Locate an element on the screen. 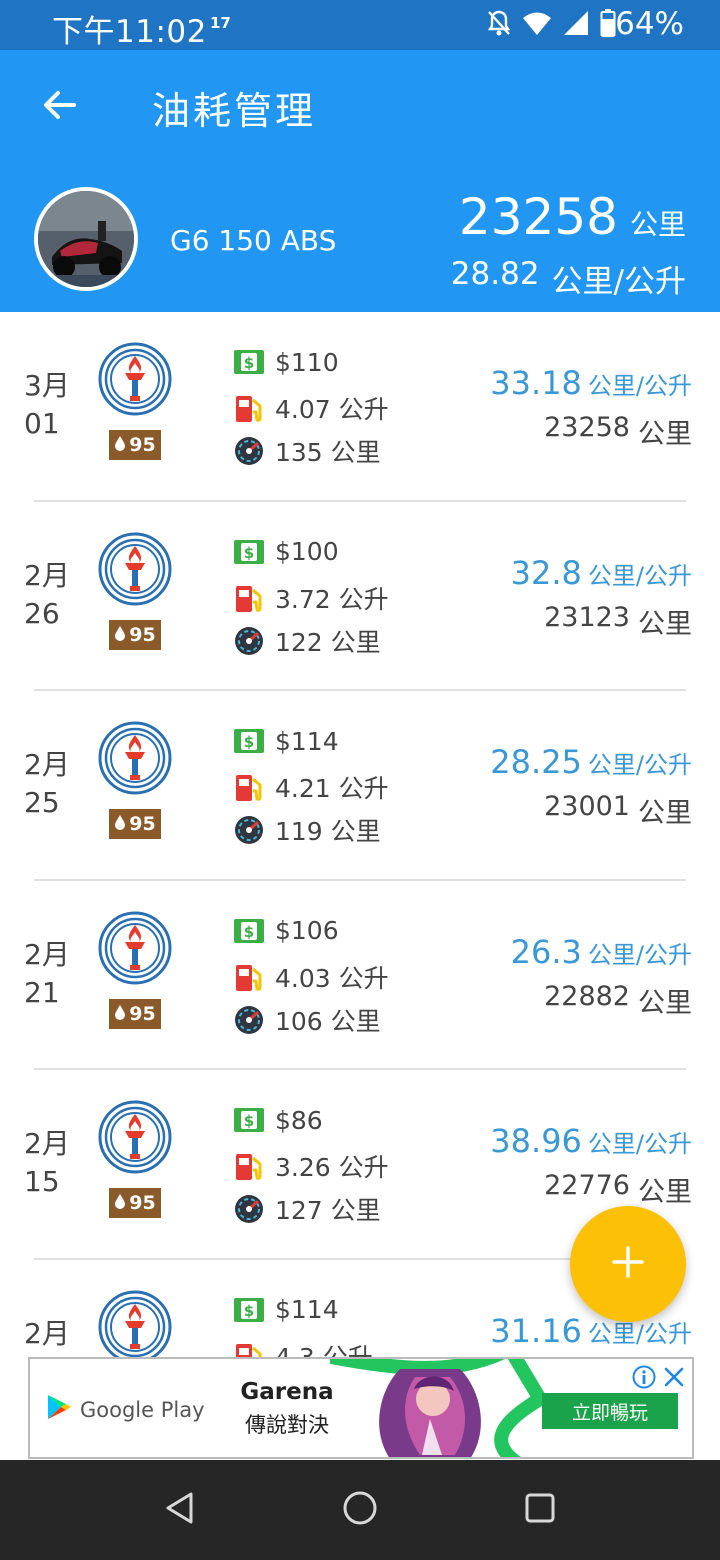  status-icons is located at coordinates (551, 25).